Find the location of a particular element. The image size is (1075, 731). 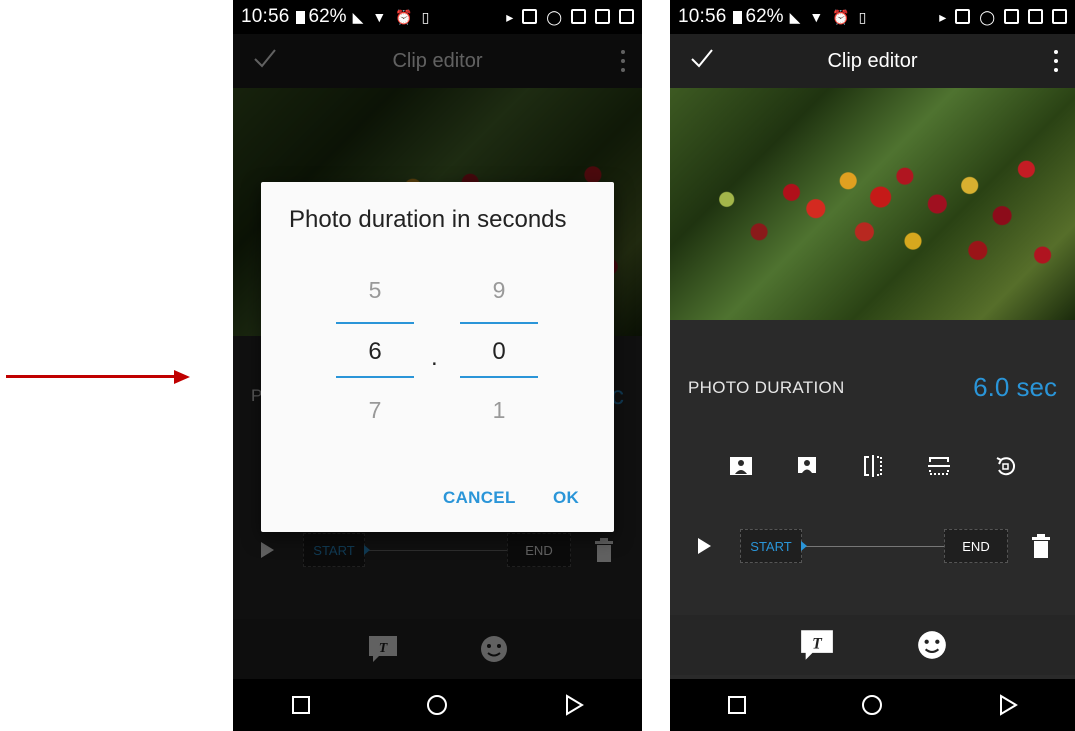

svg-text: T is located at coordinates (817, 643).